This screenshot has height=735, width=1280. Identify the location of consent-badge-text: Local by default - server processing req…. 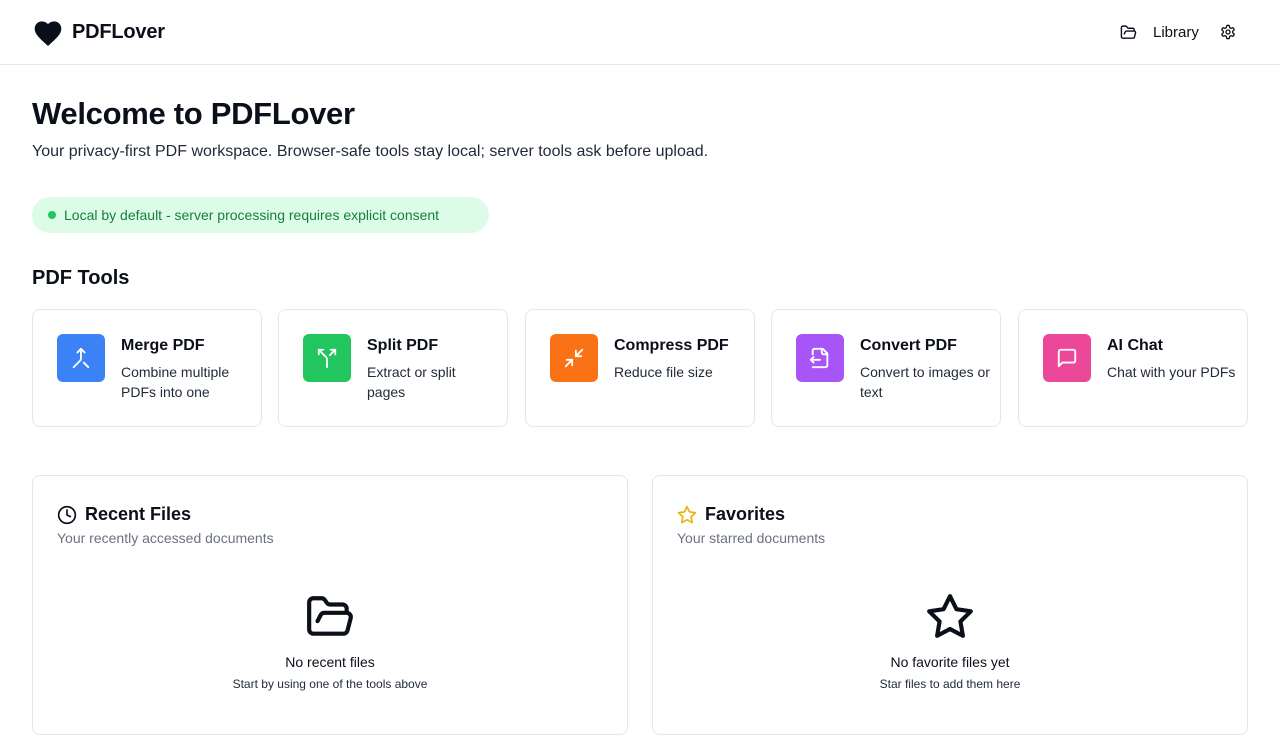
(252, 215).